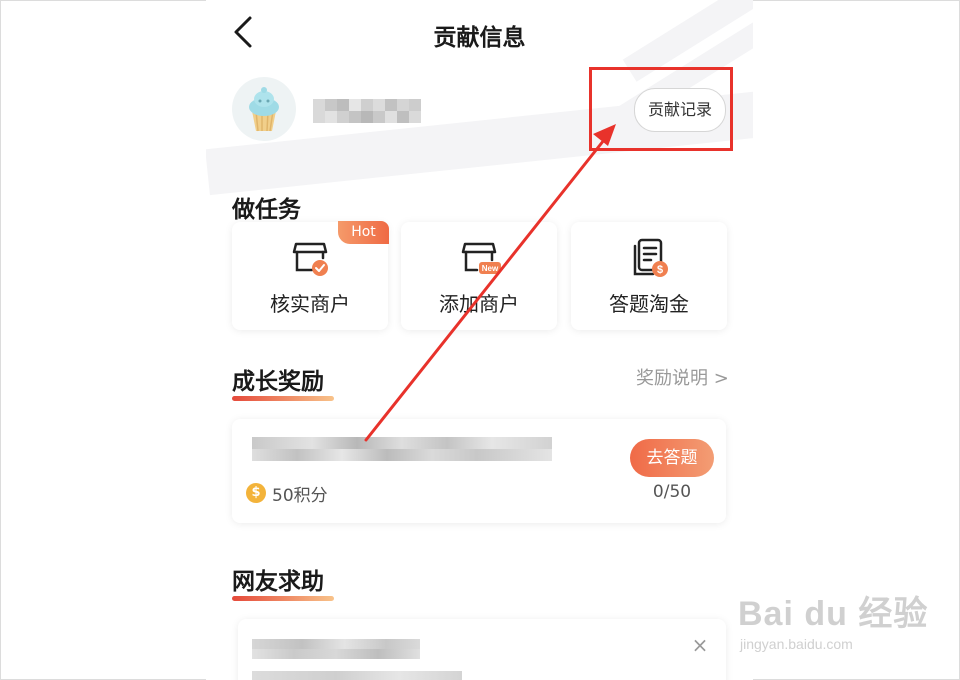 The height and width of the screenshot is (680, 960). Describe the element at coordinates (310, 259) in the screenshot. I see `shop-check-icon` at that location.